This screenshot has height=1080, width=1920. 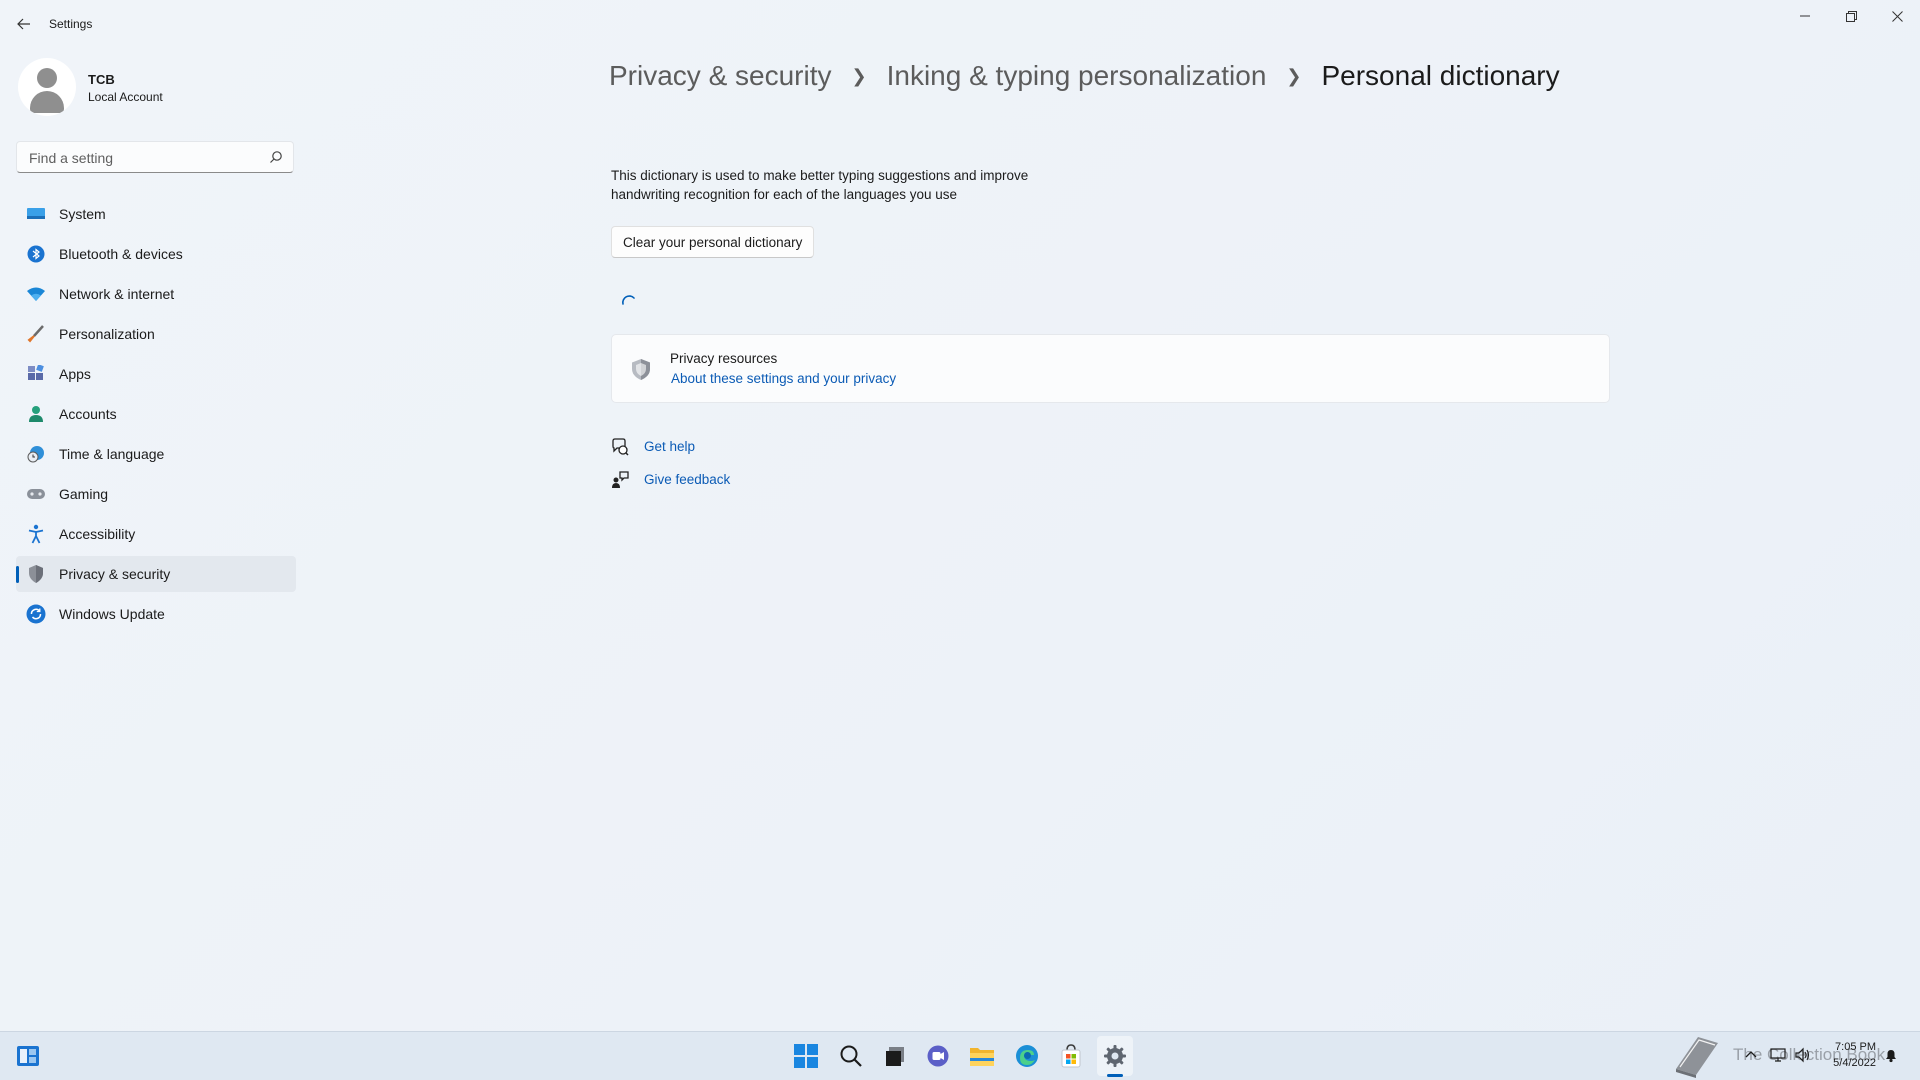 What do you see at coordinates (101, 79) in the screenshot?
I see `profile-name: TCB` at bounding box center [101, 79].